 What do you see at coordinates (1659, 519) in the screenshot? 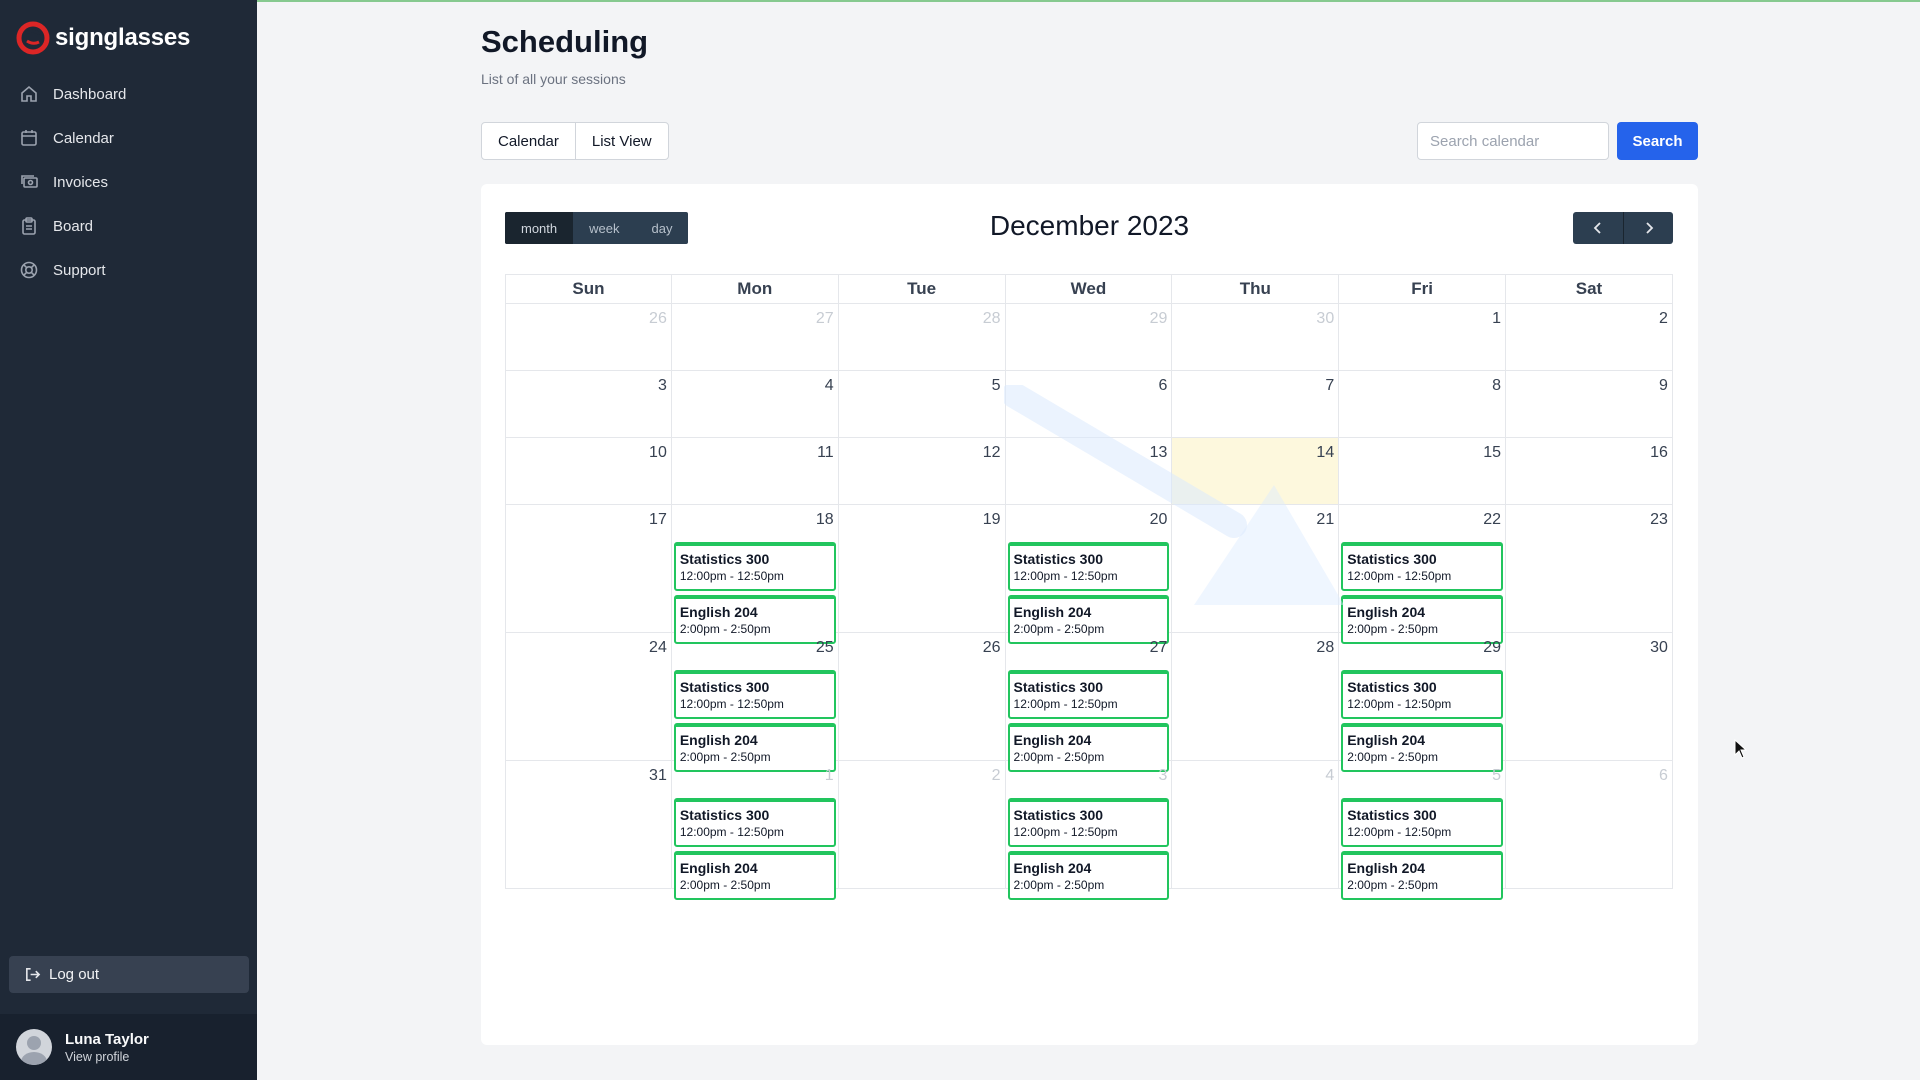
I see `day-number: 23` at bounding box center [1659, 519].